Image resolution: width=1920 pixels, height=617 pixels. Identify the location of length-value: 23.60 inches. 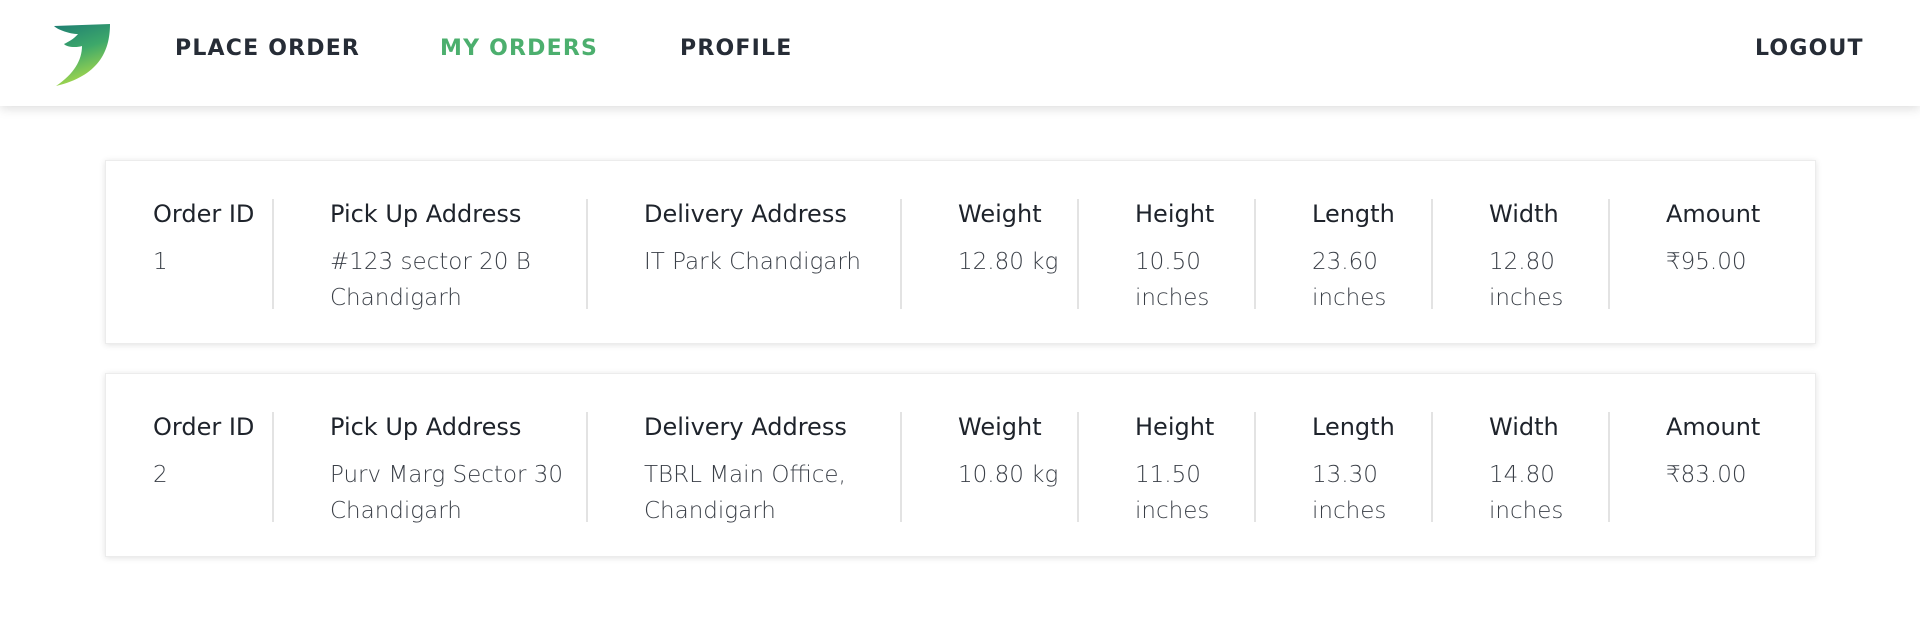
(1349, 280).